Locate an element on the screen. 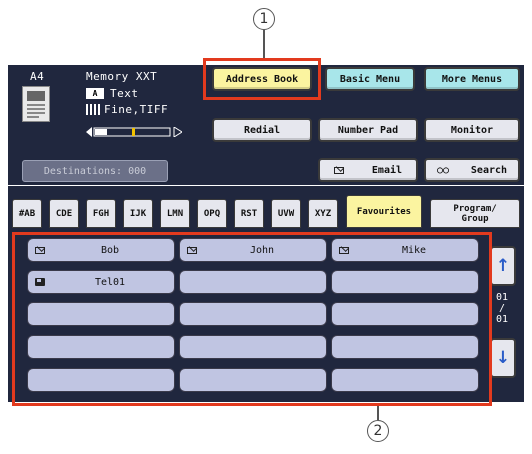  tab-xyz: XYZ is located at coordinates (323, 213).